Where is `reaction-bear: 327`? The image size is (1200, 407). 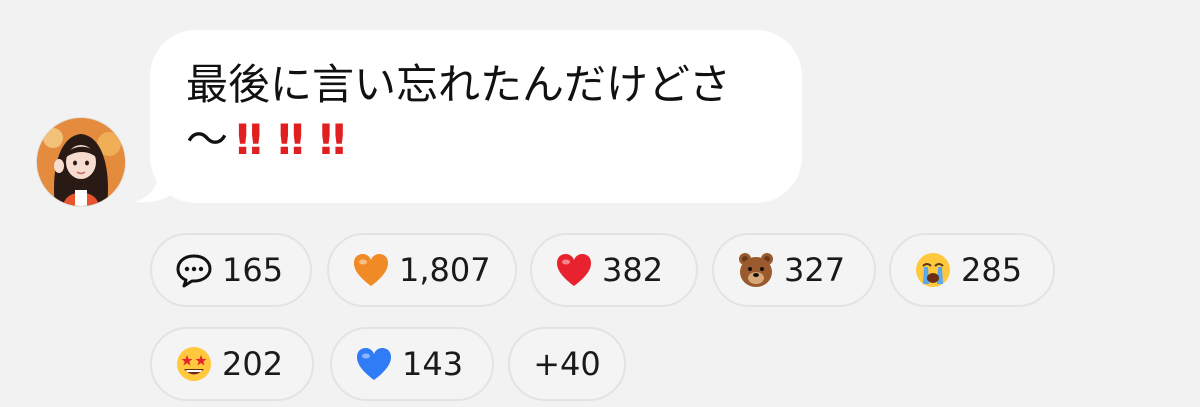 reaction-bear: 327 is located at coordinates (794, 270).